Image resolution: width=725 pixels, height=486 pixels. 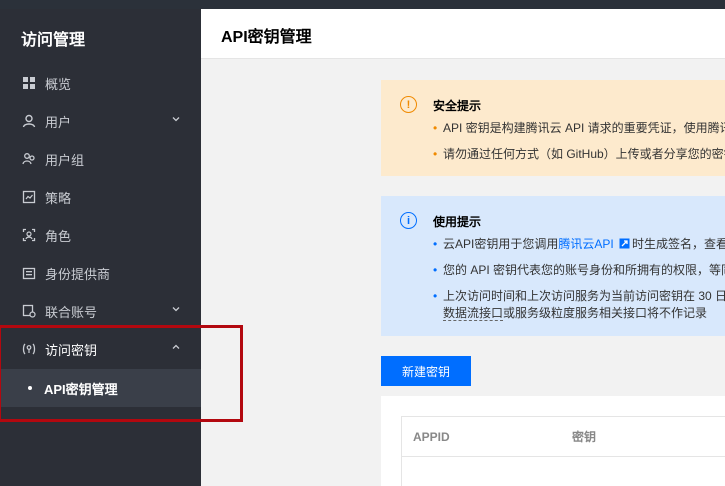 What do you see at coordinates (563, 436) in the screenshot?
I see `table-header: APPID 密钥` at bounding box center [563, 436].